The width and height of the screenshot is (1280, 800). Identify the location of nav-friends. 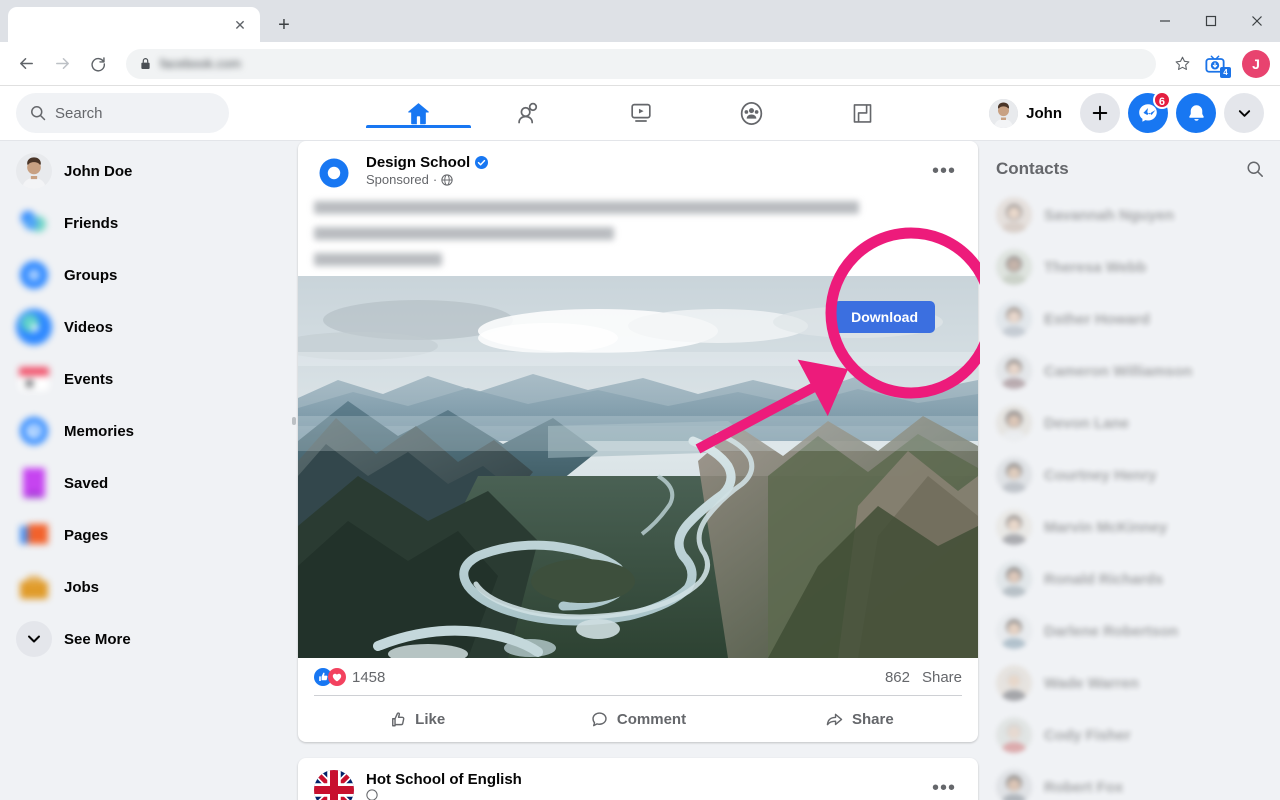
(529, 113).